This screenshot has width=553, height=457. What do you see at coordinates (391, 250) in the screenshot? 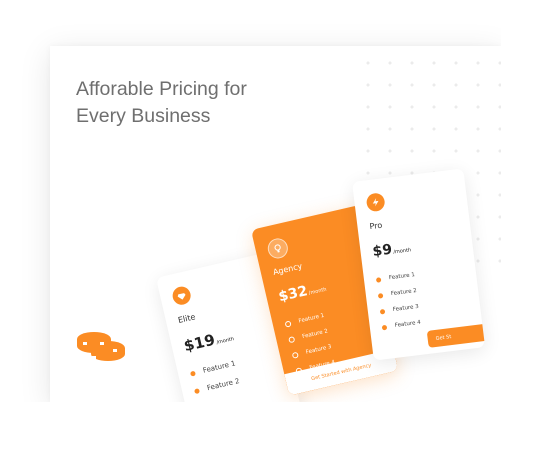
I see `plan-price: $9/month` at bounding box center [391, 250].